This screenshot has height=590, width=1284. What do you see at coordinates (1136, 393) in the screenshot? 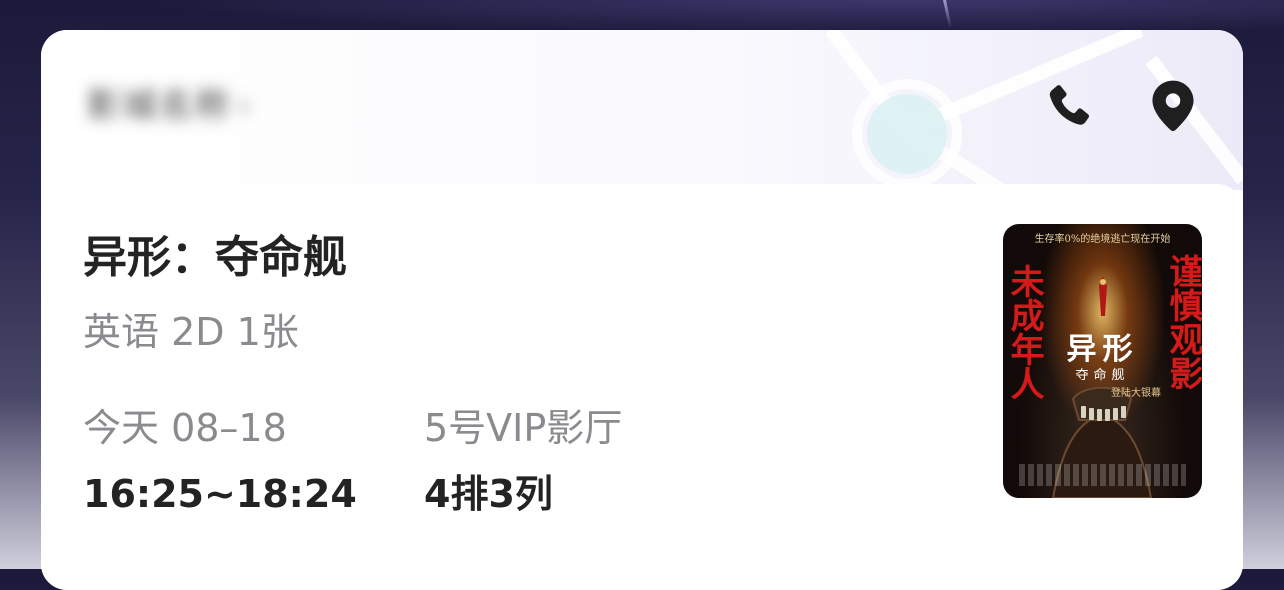
I see `poster-tagline: 登陆大银幕` at bounding box center [1136, 393].